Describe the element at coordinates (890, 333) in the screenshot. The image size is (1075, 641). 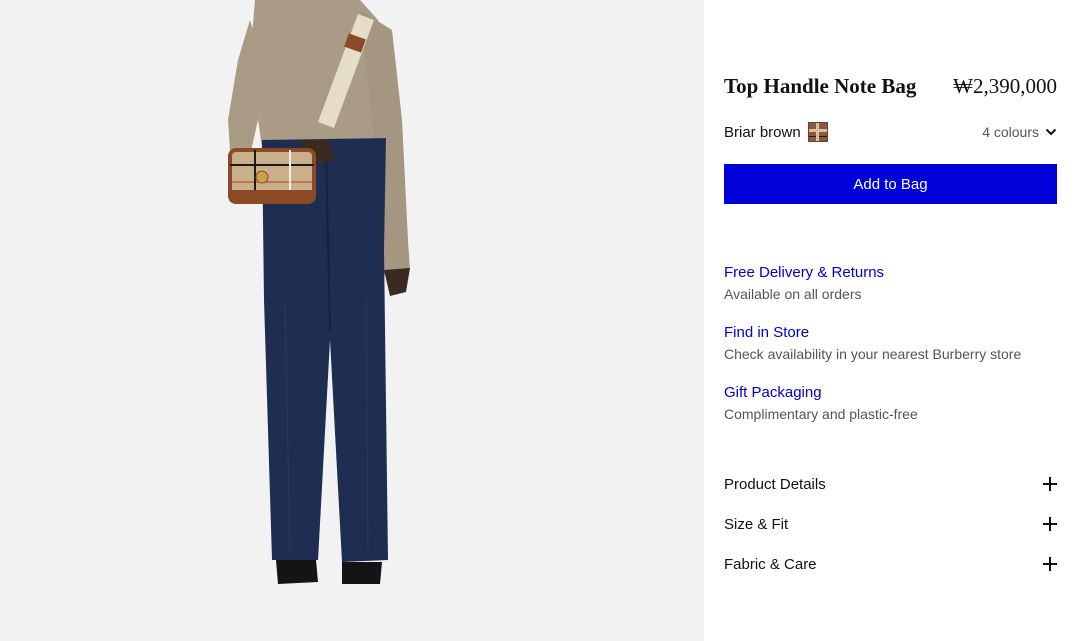
I see `find-in-store-link: Find in Store` at that location.